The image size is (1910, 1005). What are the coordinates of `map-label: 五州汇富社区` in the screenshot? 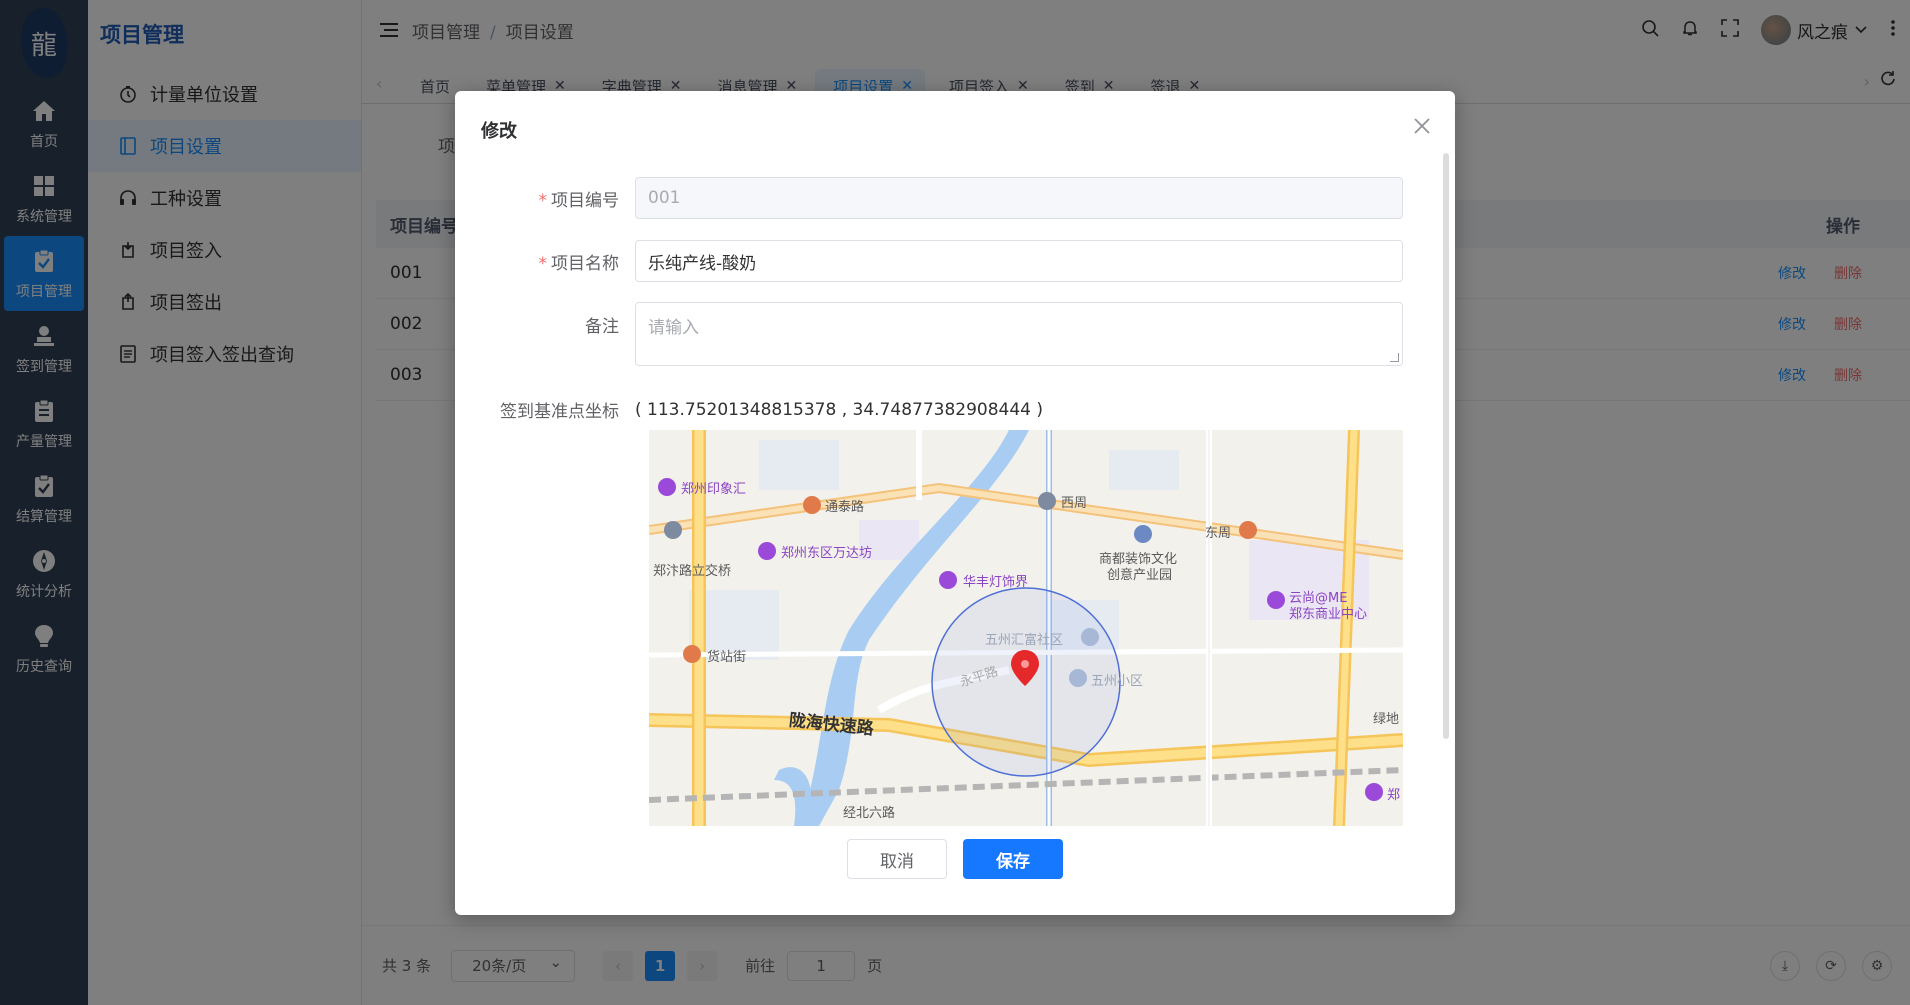 It's located at (1024, 640).